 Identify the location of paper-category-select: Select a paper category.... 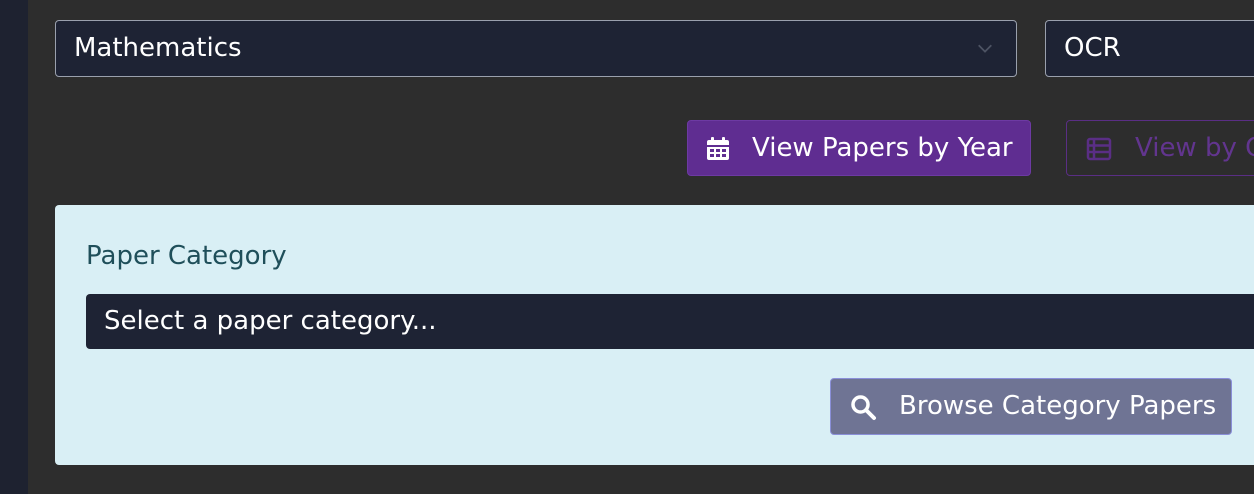
(670, 321).